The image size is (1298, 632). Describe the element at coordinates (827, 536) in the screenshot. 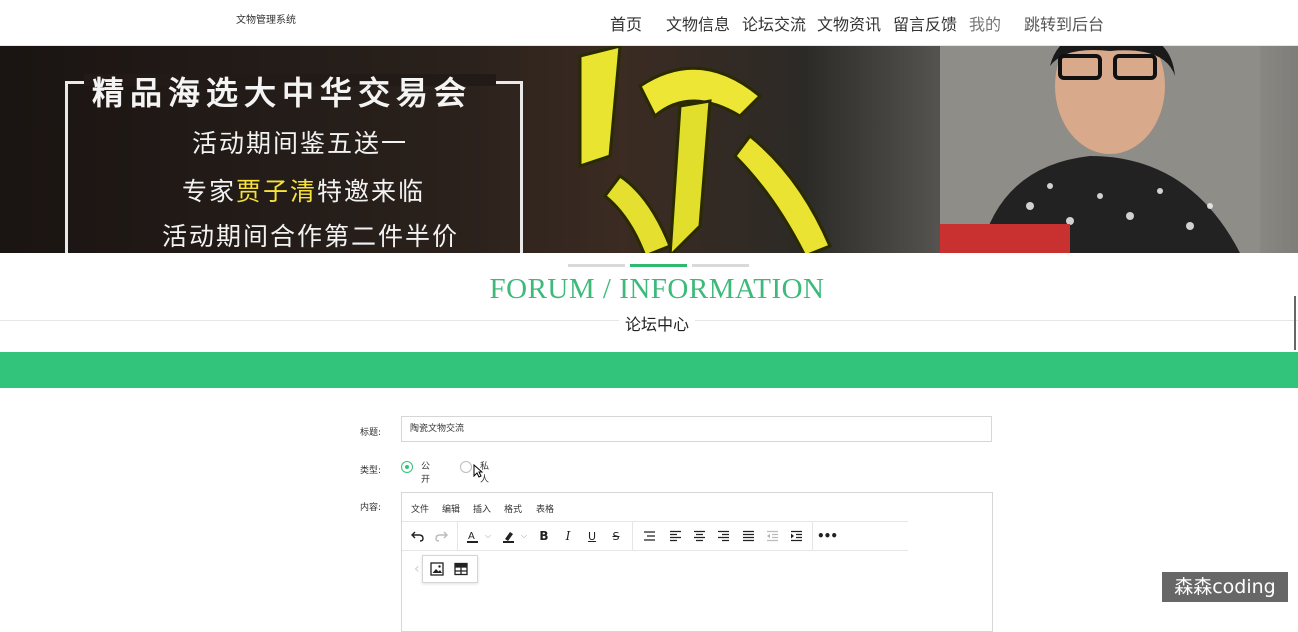

I see `more-icon: •••` at that location.